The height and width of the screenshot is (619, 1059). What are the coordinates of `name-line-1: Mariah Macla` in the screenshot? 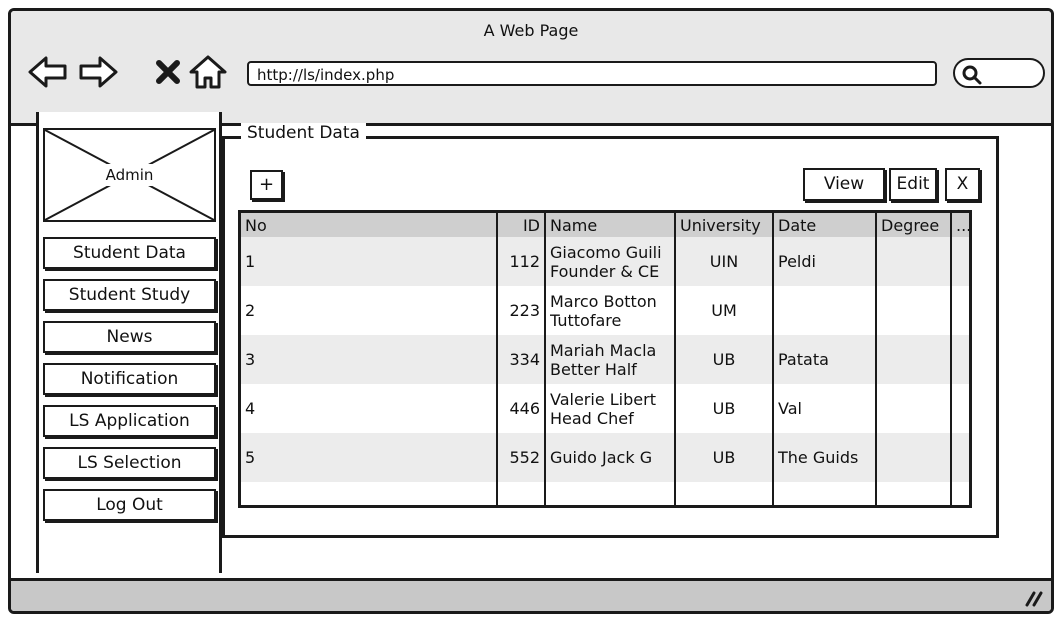 It's located at (603, 350).